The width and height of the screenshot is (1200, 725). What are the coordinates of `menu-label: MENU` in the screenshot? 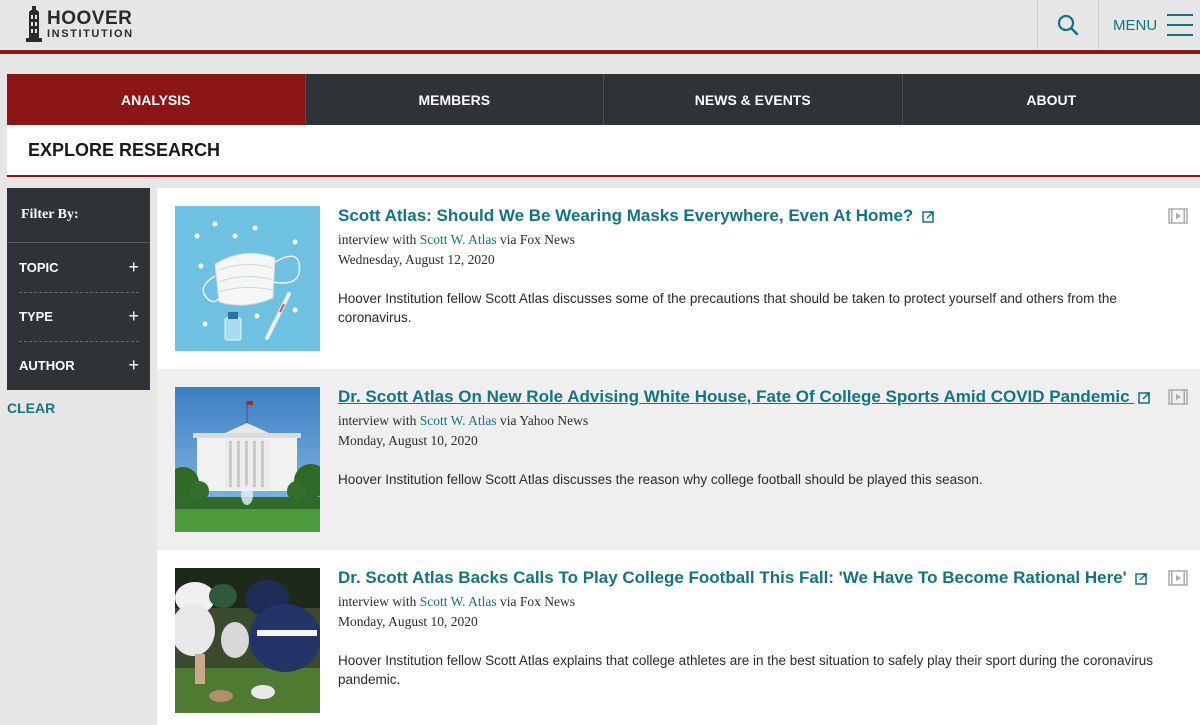 It's located at (1135, 25).